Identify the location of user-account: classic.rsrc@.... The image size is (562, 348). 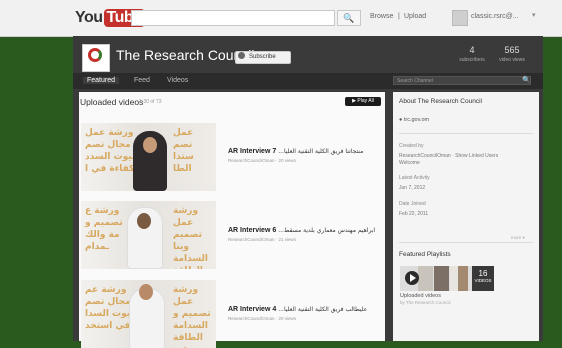
(495, 16).